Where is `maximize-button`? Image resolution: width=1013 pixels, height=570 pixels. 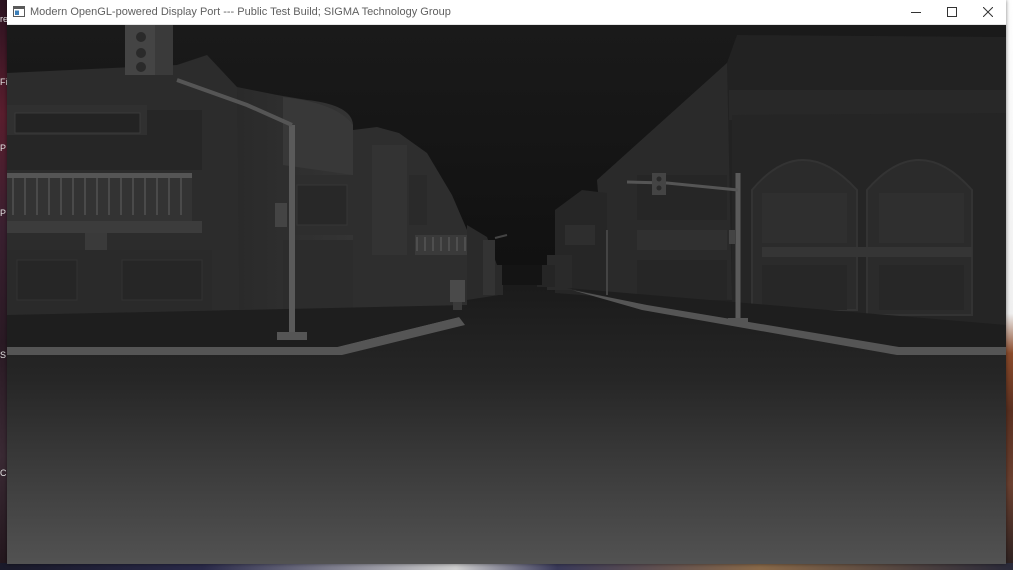
maximize-button is located at coordinates (952, 12).